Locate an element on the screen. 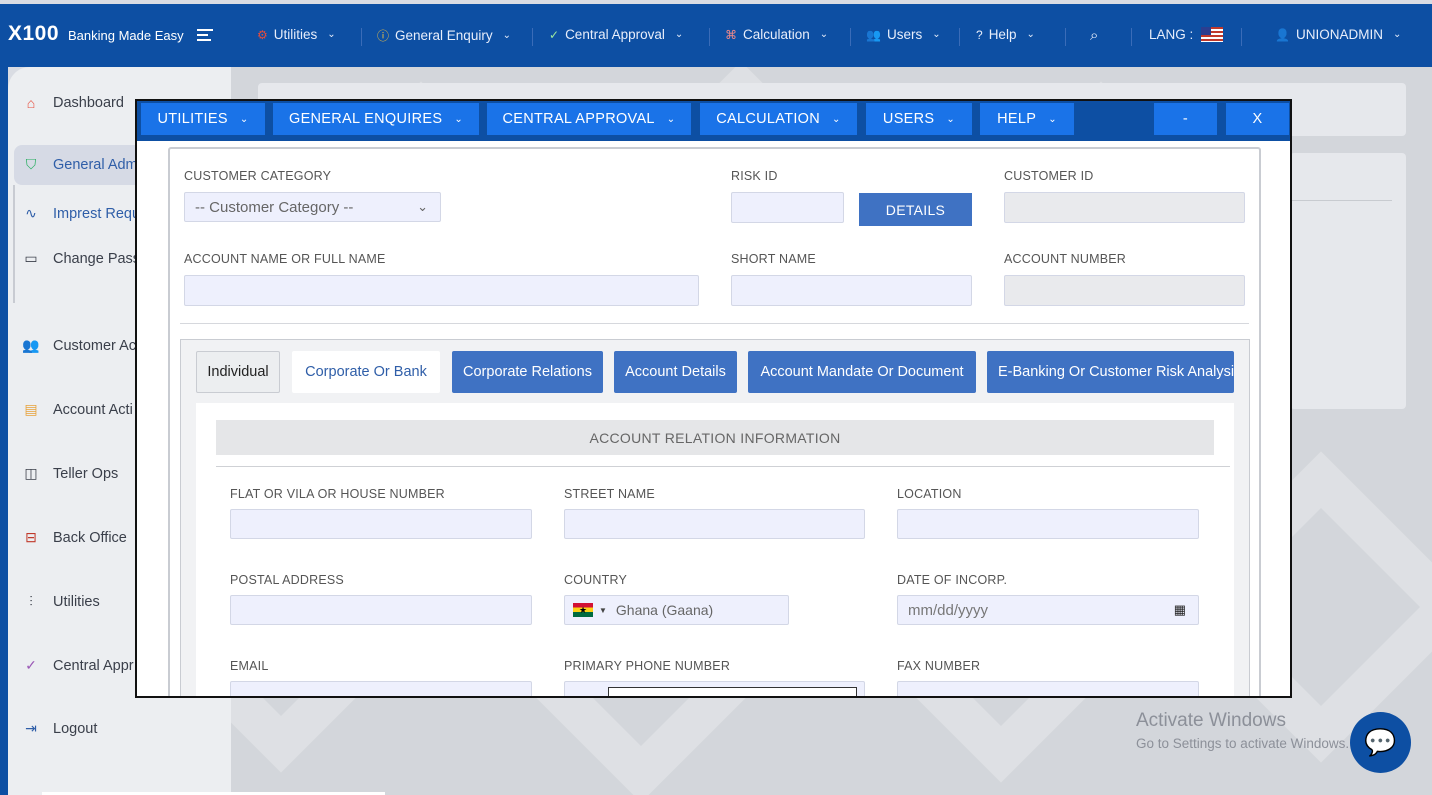 The width and height of the screenshot is (1432, 795). house-number-label: FLAT OR VILA OR HOUSE NUMBER is located at coordinates (337, 494).